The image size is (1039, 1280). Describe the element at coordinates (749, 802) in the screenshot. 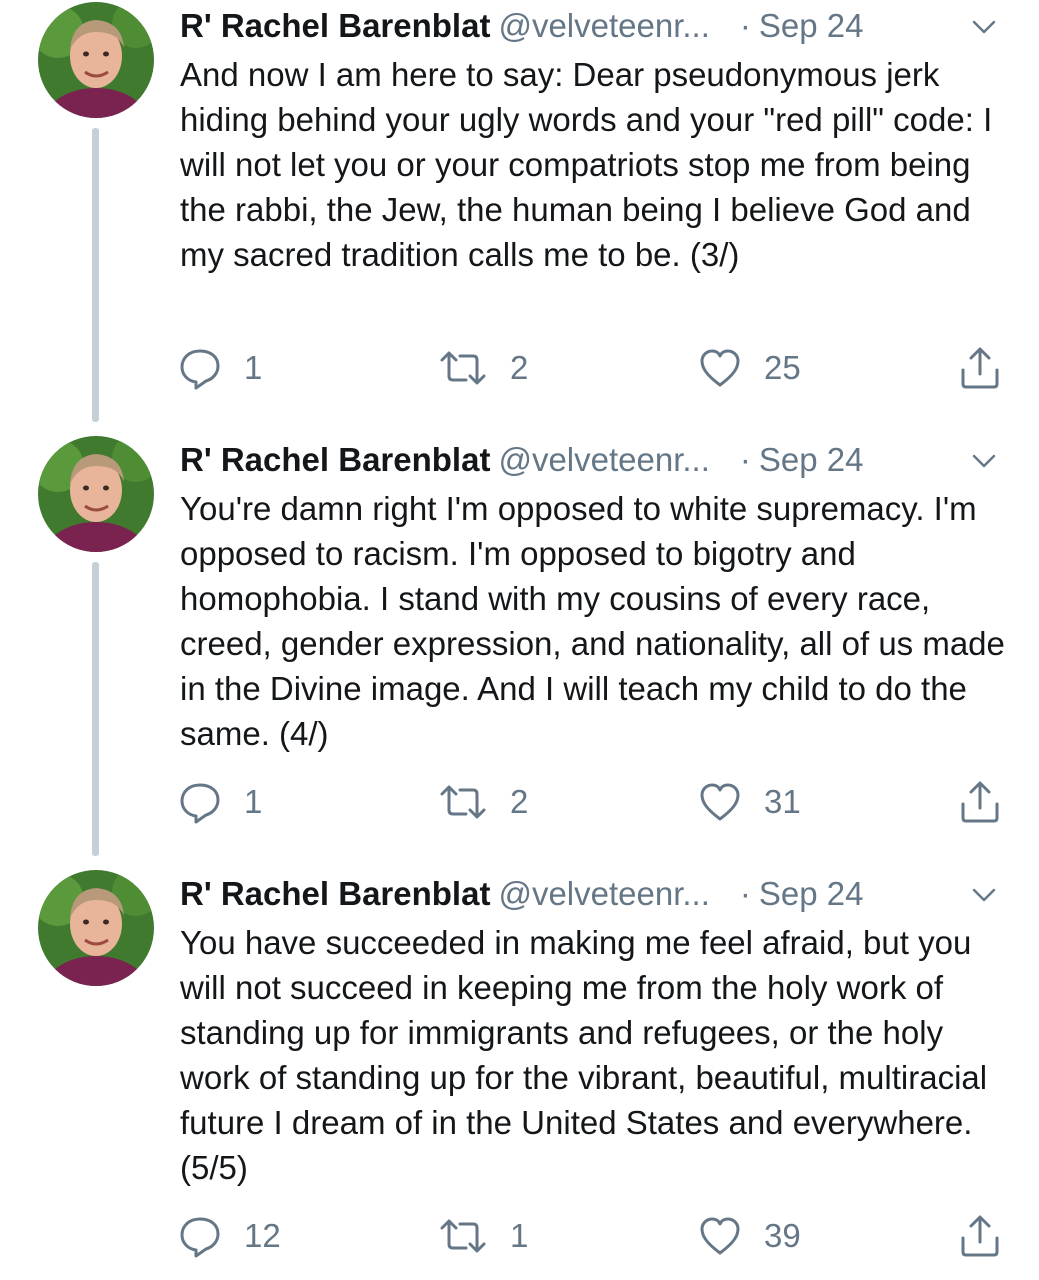

I see `like-button: 31` at that location.